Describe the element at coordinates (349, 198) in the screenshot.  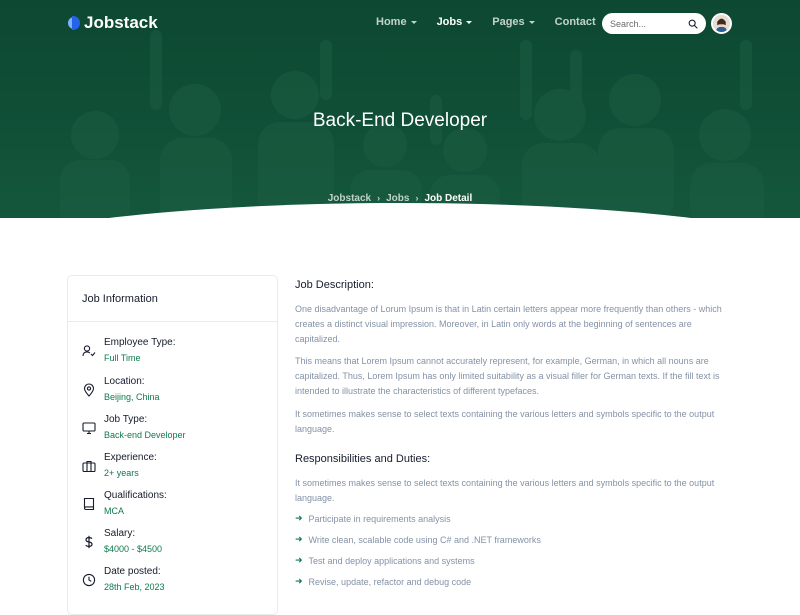
I see `breadcrumb-link-home: Jobstack` at that location.